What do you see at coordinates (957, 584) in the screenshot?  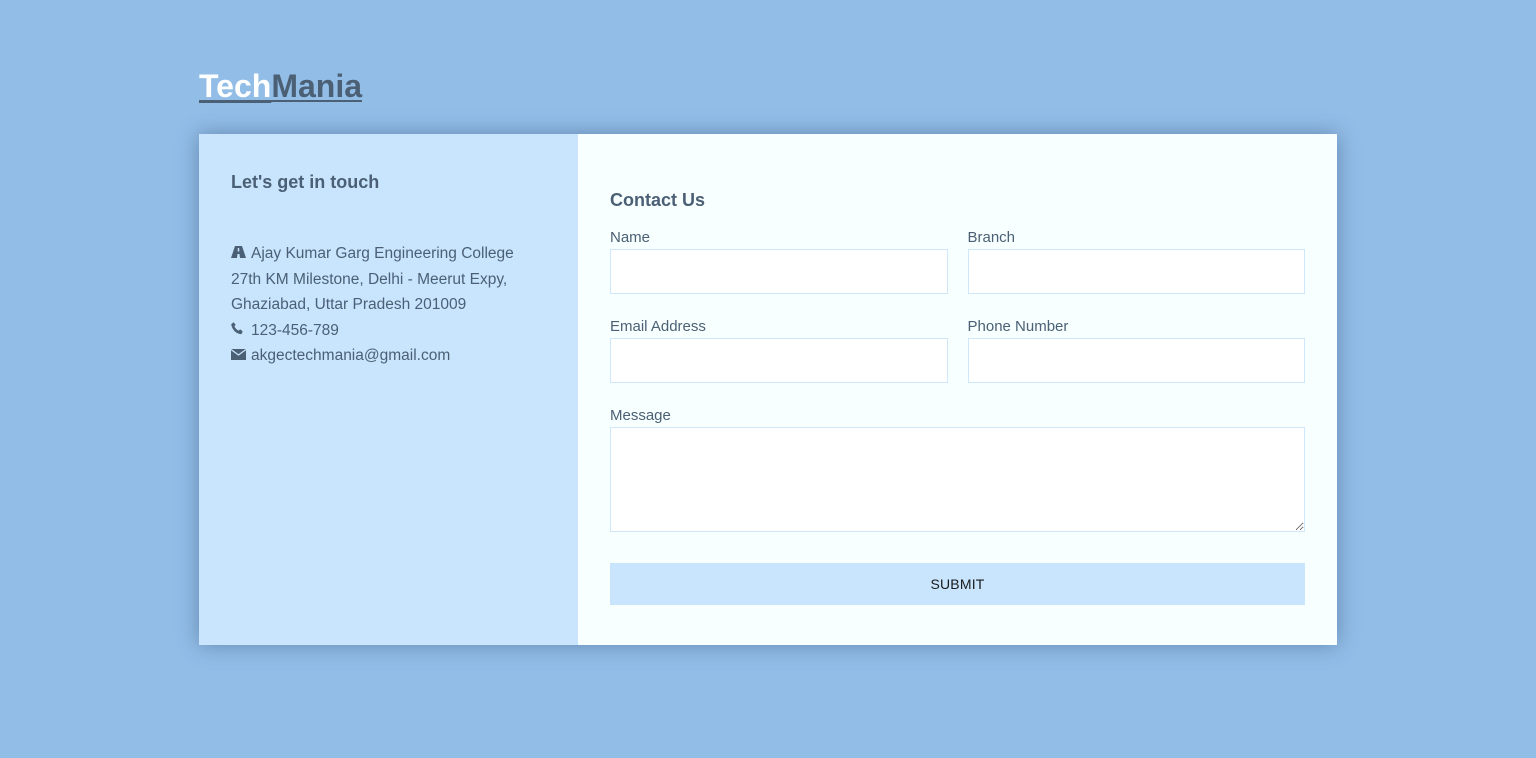 I see `submit-button: SUBMIT` at bounding box center [957, 584].